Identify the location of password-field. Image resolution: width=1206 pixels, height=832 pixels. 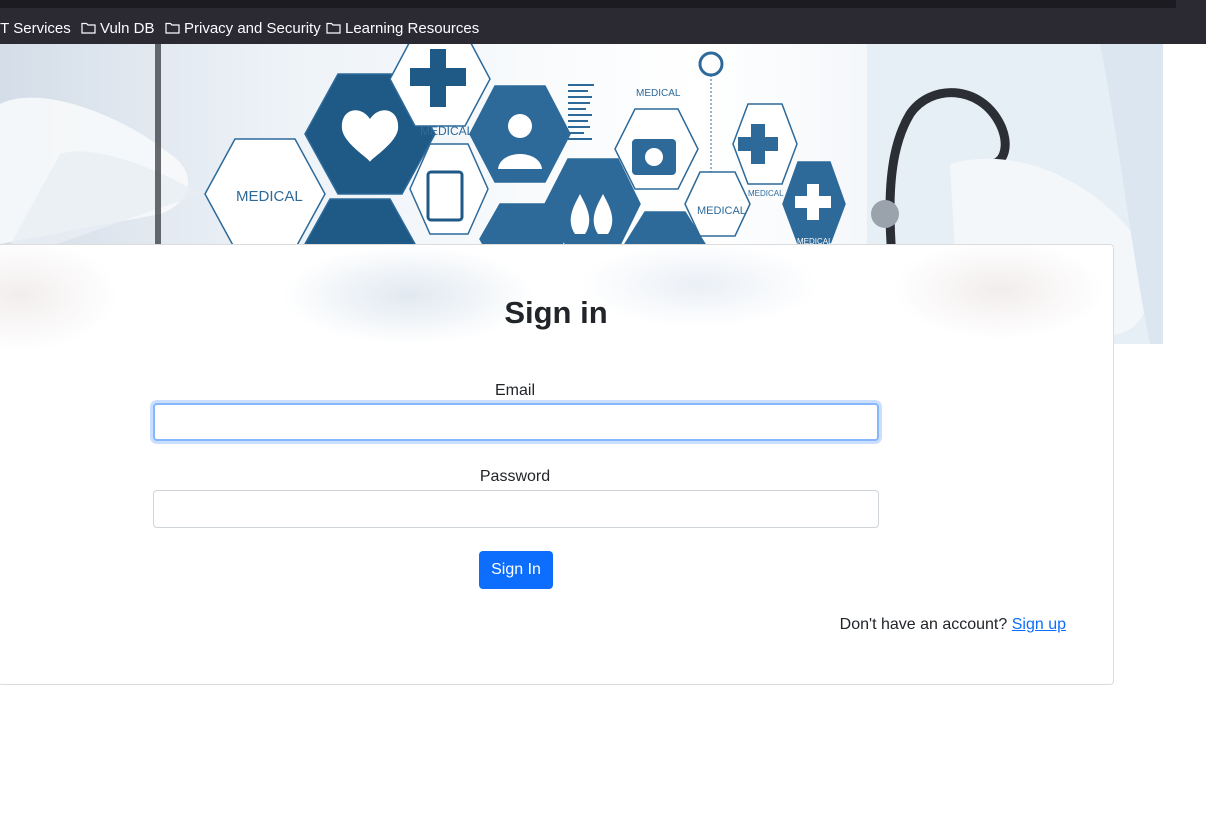
(516, 509).